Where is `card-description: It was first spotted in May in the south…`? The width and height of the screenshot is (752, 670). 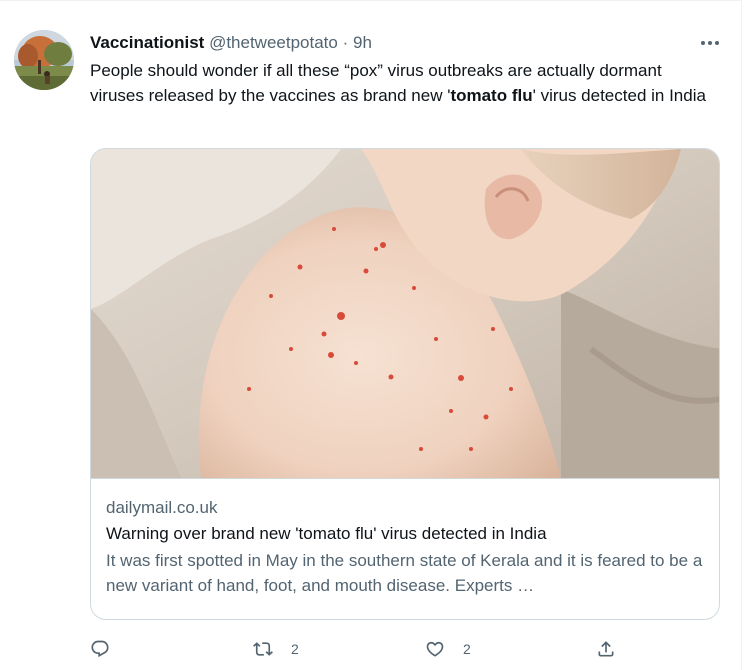
card-description: It was first spotted in May in the south… is located at coordinates (404, 573).